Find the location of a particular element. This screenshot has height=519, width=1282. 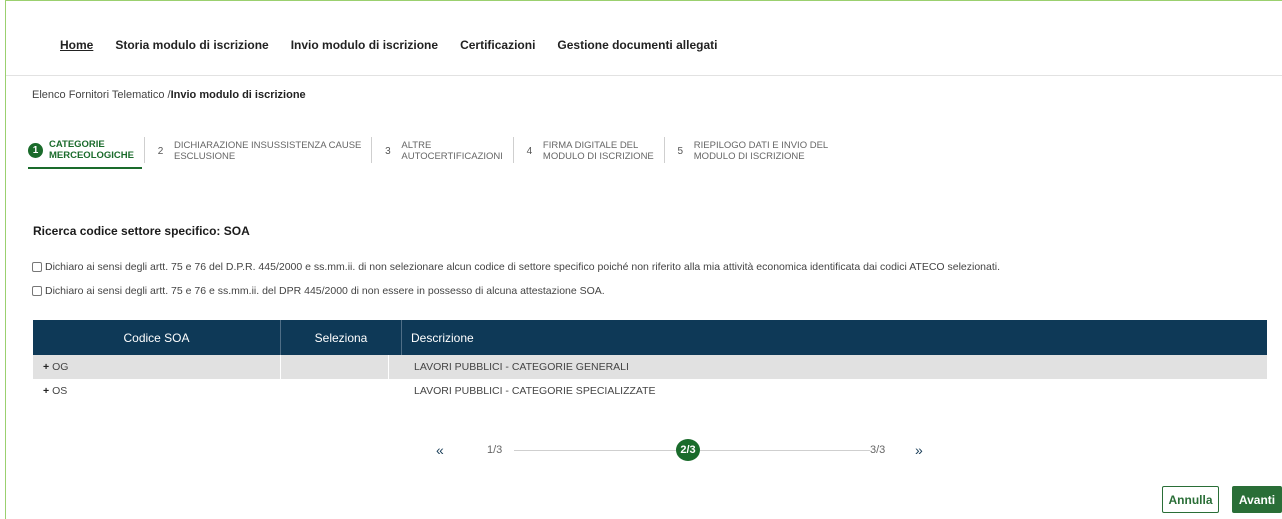

nav-certificazioni: Certificazioni is located at coordinates (497, 48).